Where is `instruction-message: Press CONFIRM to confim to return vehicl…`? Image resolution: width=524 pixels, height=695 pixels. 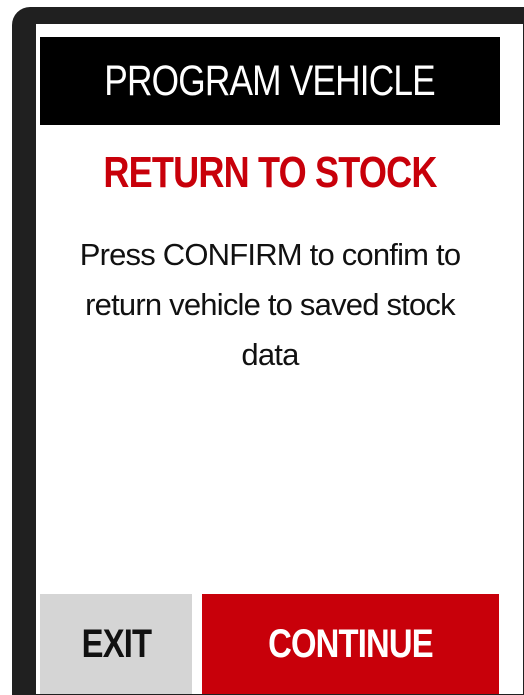 instruction-message: Press CONFIRM to confim to return vehicl… is located at coordinates (270, 304).